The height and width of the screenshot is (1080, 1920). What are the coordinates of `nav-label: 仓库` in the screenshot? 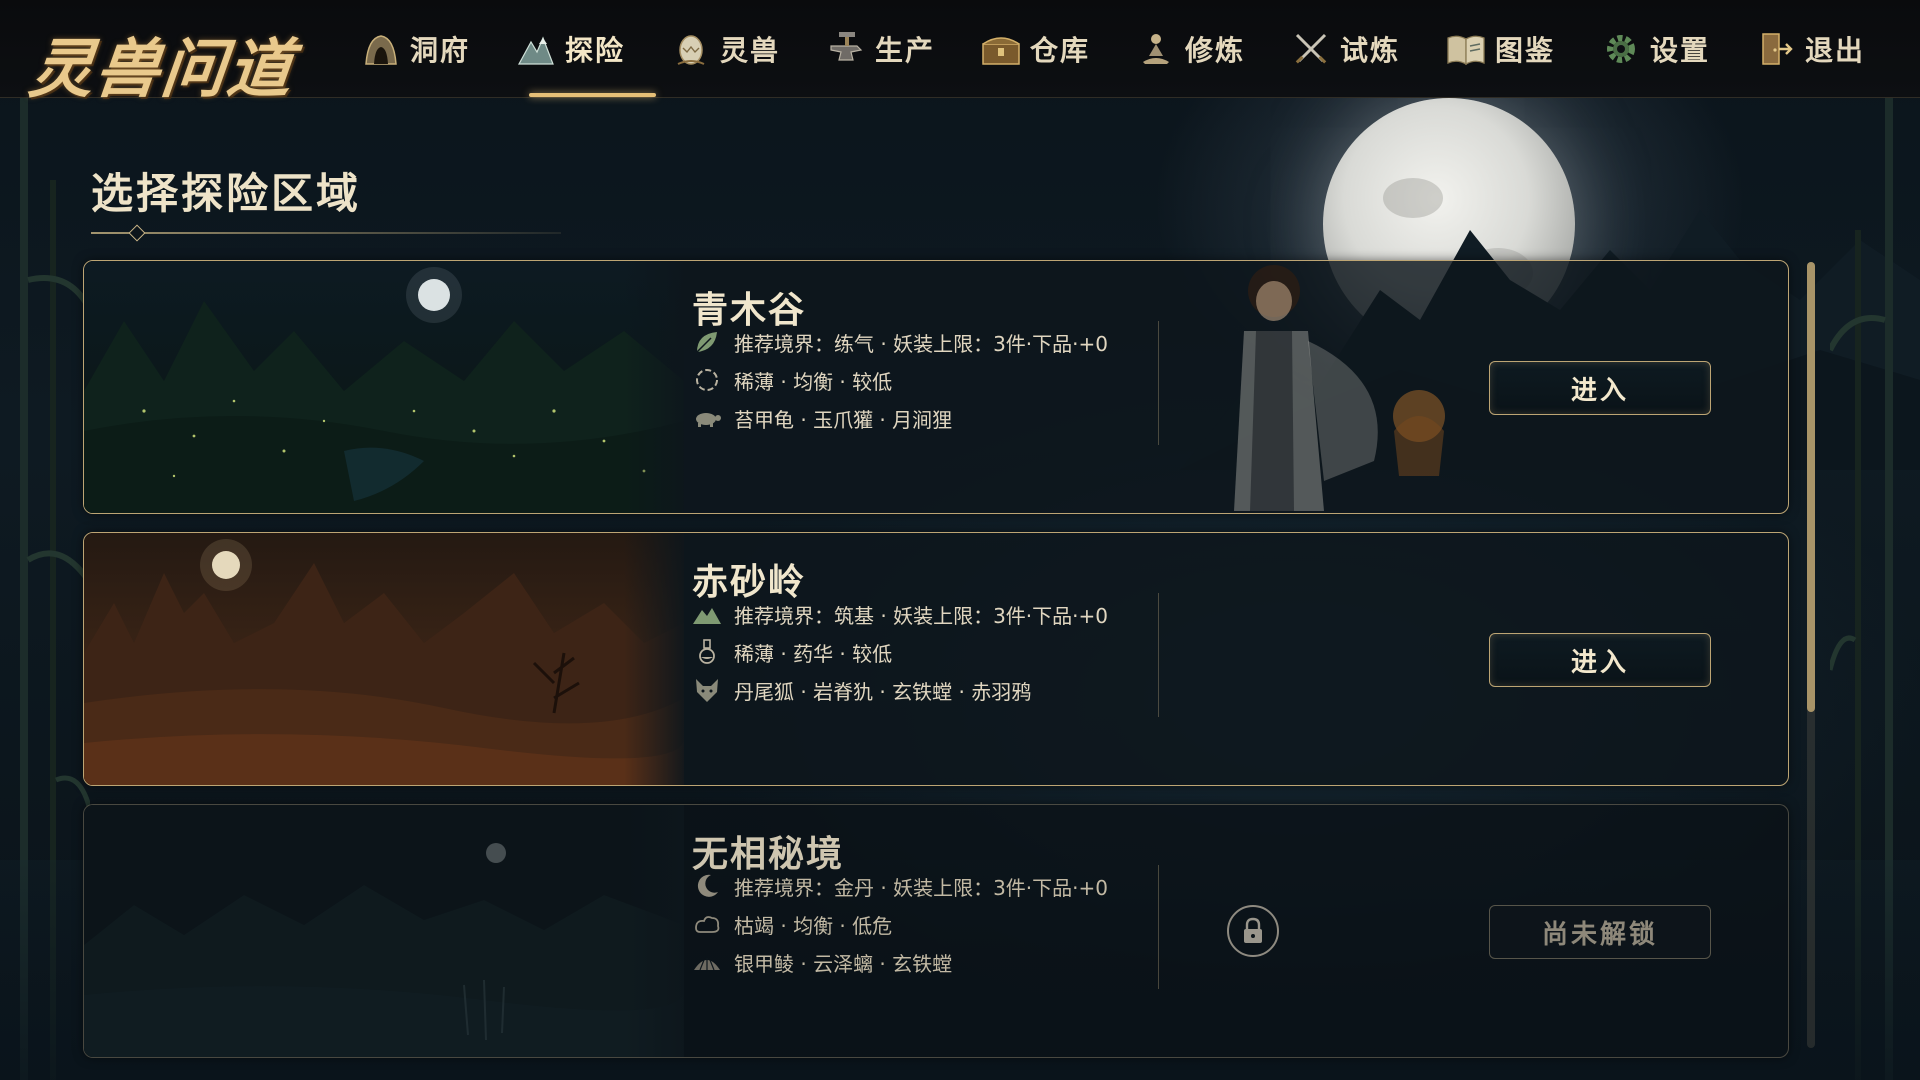 It's located at (1060, 50).